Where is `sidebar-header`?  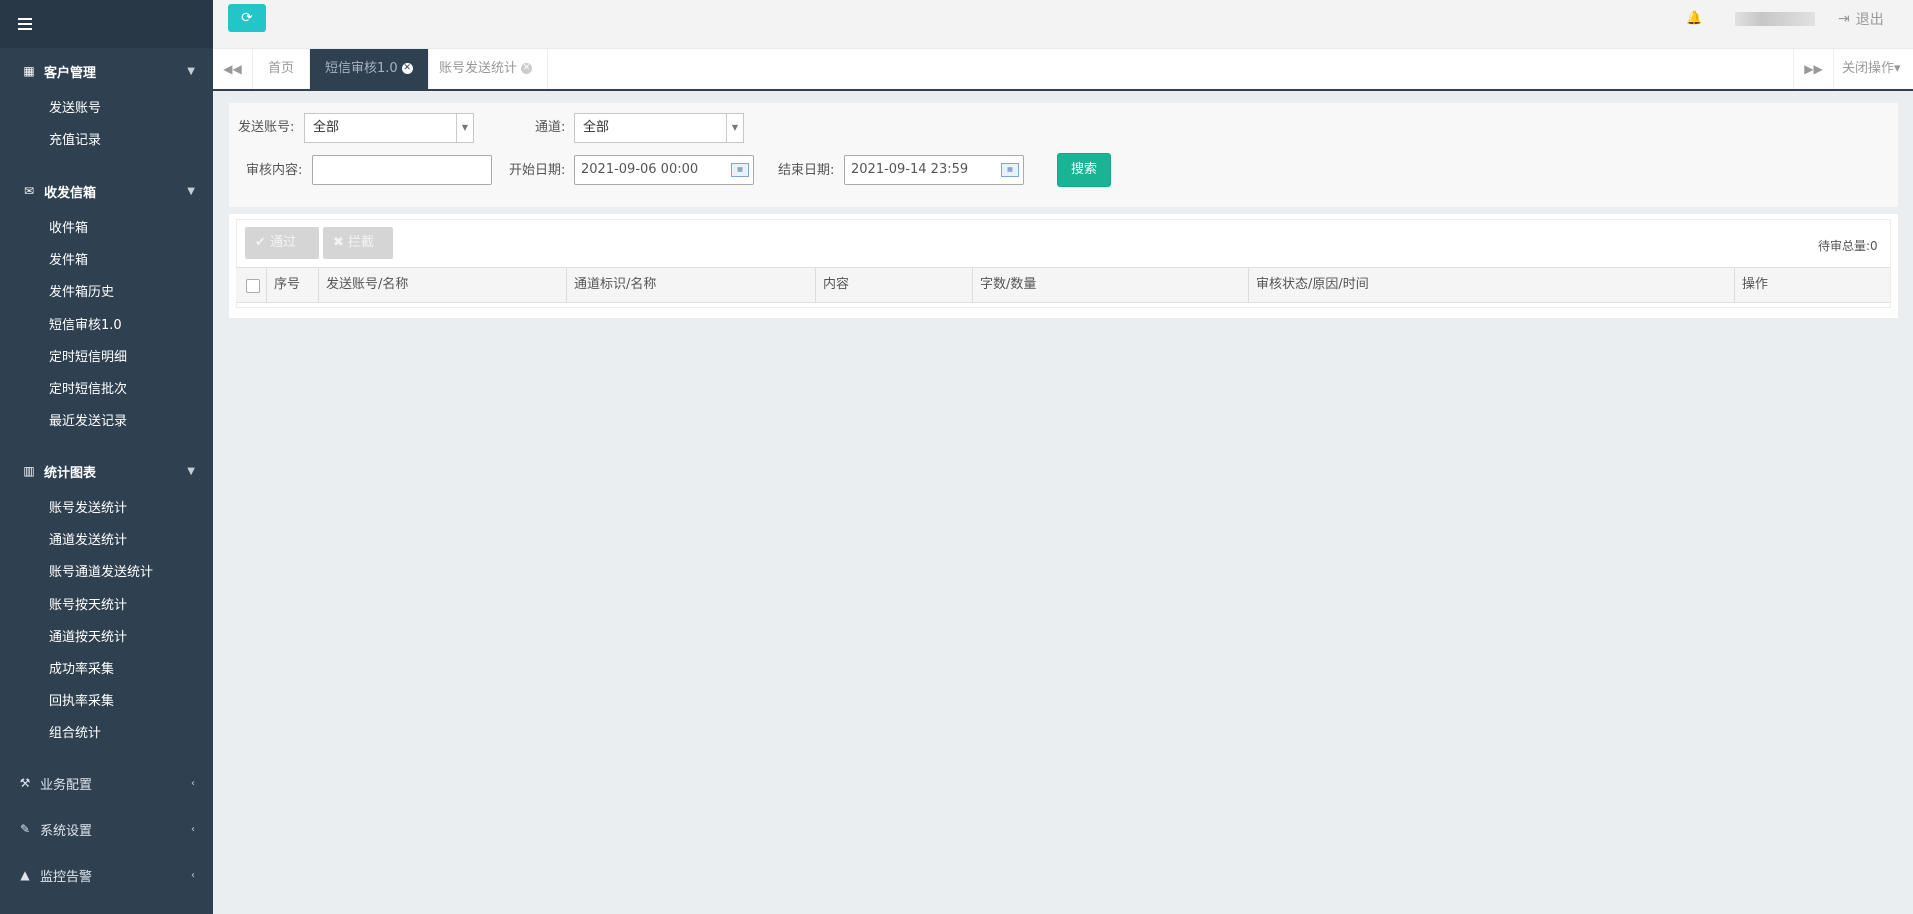
sidebar-header is located at coordinates (106, 24).